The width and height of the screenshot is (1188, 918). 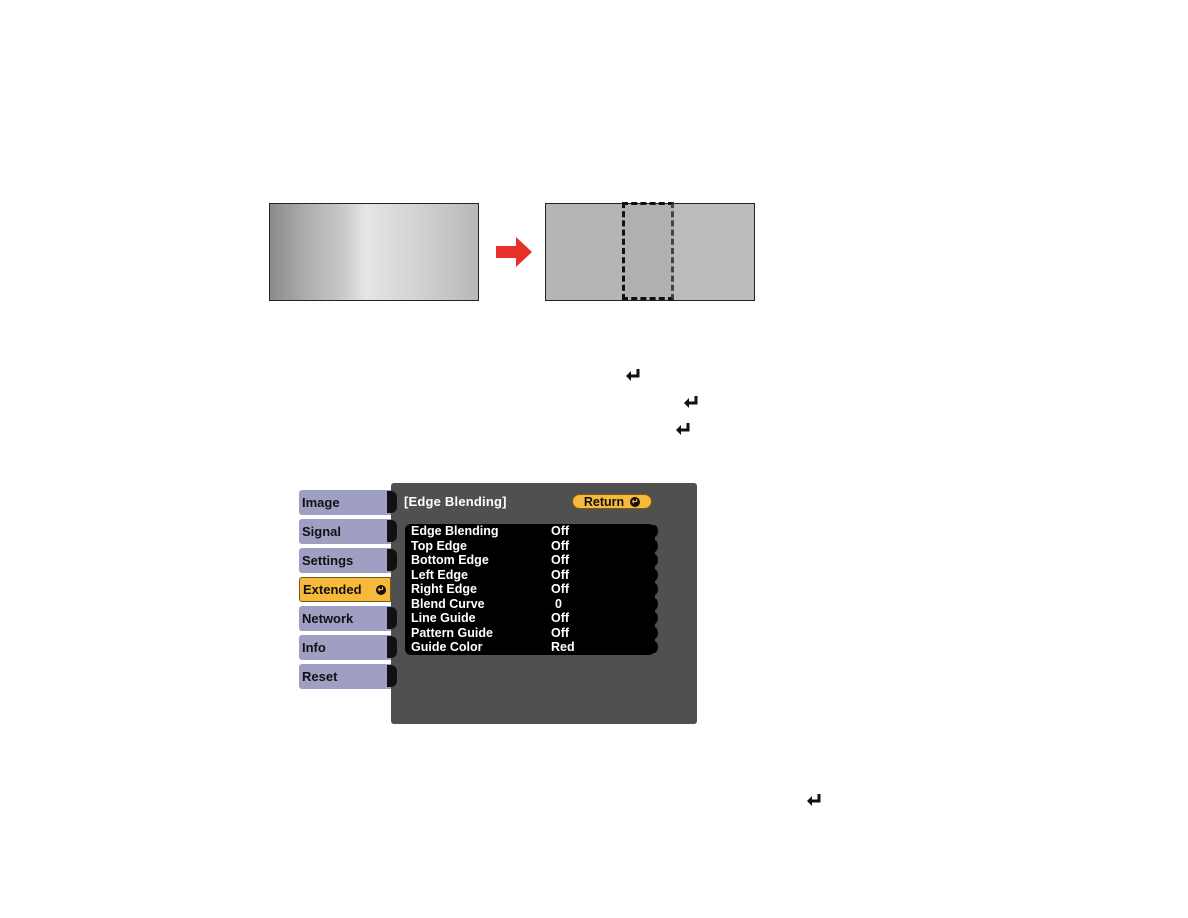 What do you see at coordinates (452, 632) in the screenshot?
I see `setting-label: Pattern Guide` at bounding box center [452, 632].